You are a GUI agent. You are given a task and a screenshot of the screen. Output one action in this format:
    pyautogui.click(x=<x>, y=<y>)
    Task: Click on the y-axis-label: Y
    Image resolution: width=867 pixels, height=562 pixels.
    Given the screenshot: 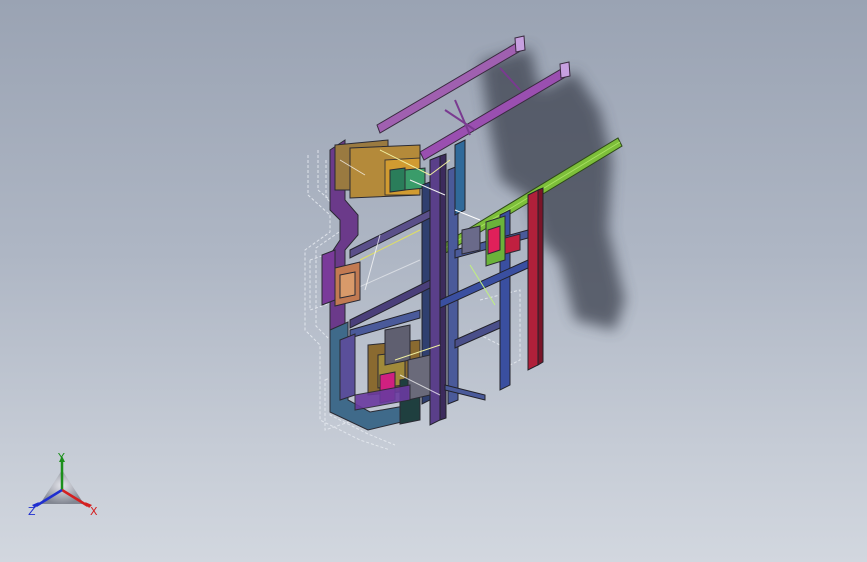 What is the action you would take?
    pyautogui.click(x=61, y=457)
    